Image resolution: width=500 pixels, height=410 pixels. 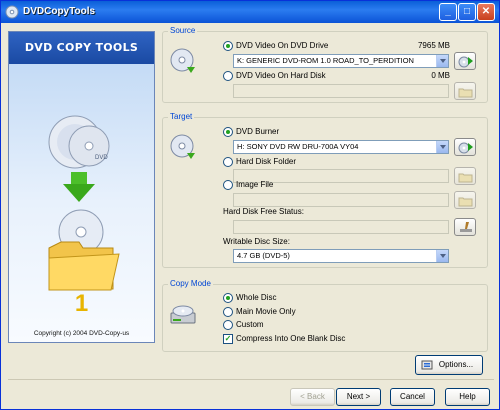 I want to click on target-folder-browse-button, so click(x=465, y=176).